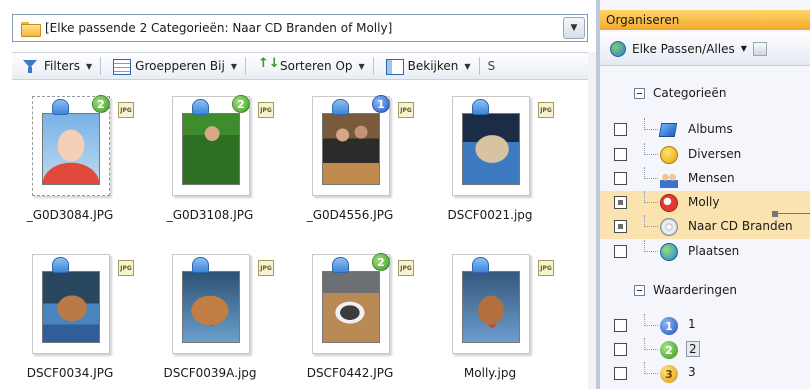 This screenshot has height=389, width=810. What do you see at coordinates (180, 66) in the screenshot?
I see `group-by-label: Groepperen Bij` at bounding box center [180, 66].